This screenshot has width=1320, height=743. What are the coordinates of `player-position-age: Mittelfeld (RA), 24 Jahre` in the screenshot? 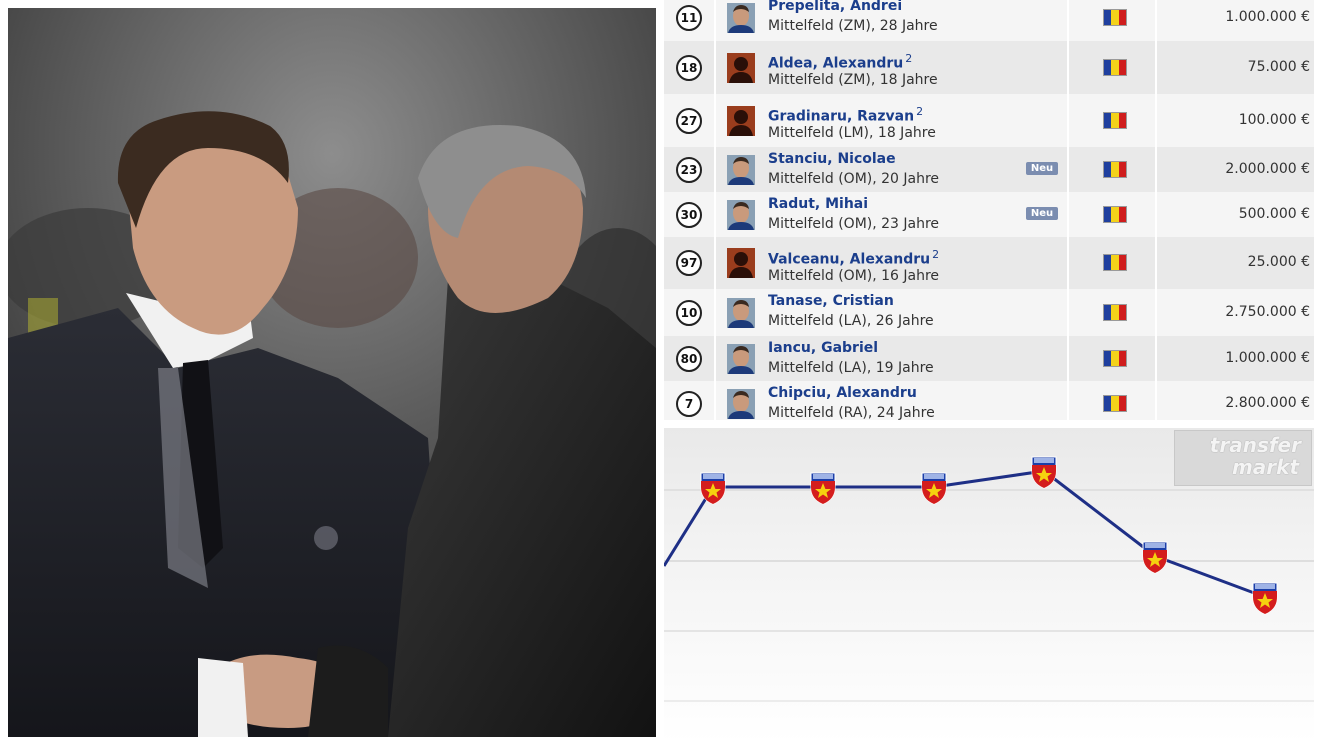 It's located at (851, 412).